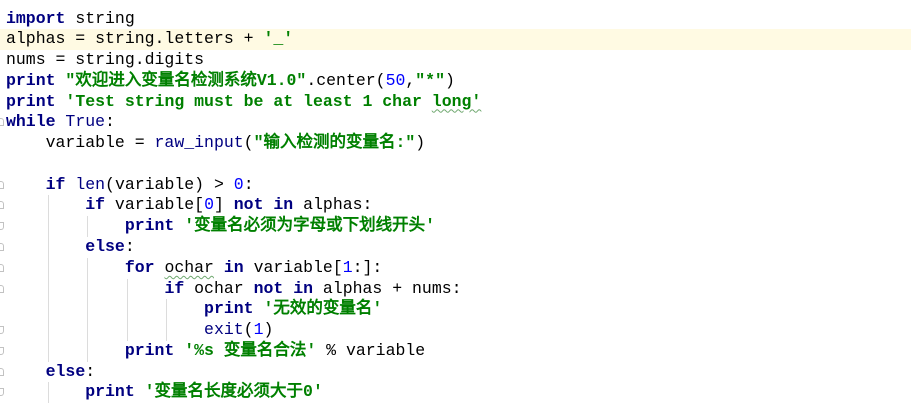 This screenshot has width=911, height=410. I want to click on code-text: alphas = string.letters +, so click(135, 39).